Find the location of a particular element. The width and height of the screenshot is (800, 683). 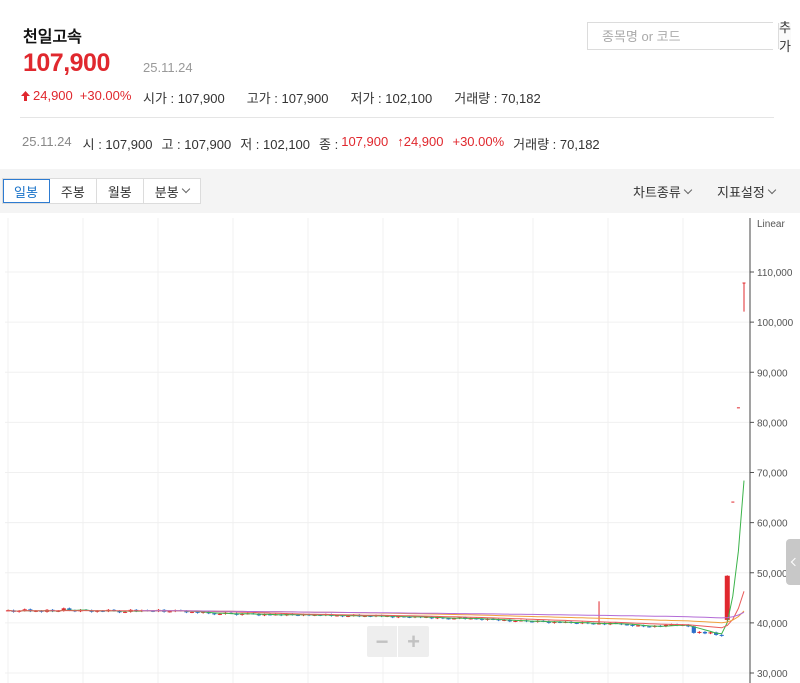

divider is located at coordinates (397, 117).